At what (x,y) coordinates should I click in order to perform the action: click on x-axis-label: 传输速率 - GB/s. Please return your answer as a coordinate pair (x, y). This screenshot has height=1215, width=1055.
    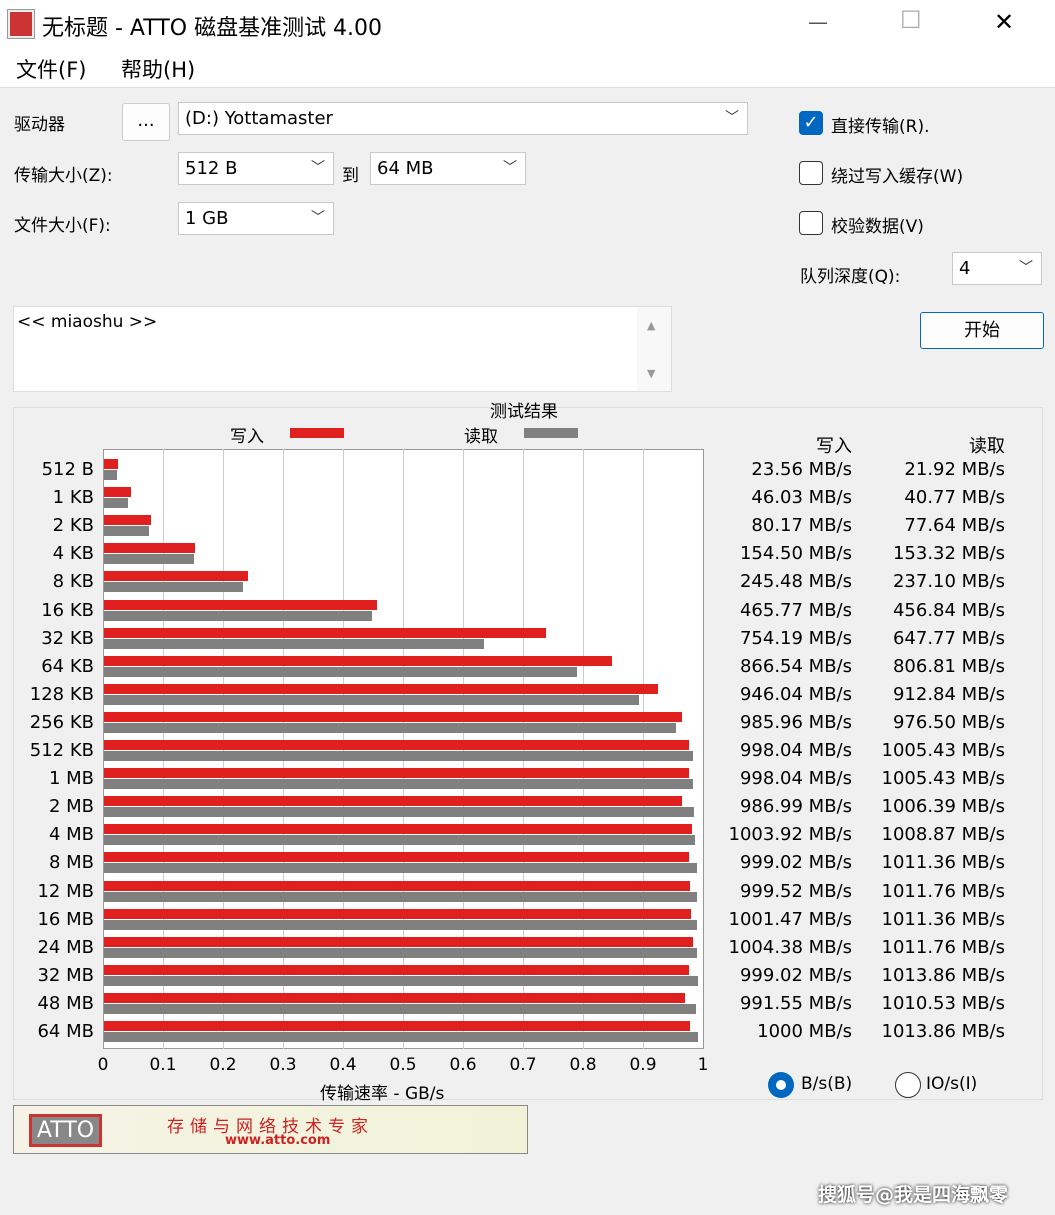
    Looking at the image, I should click on (382, 1094).